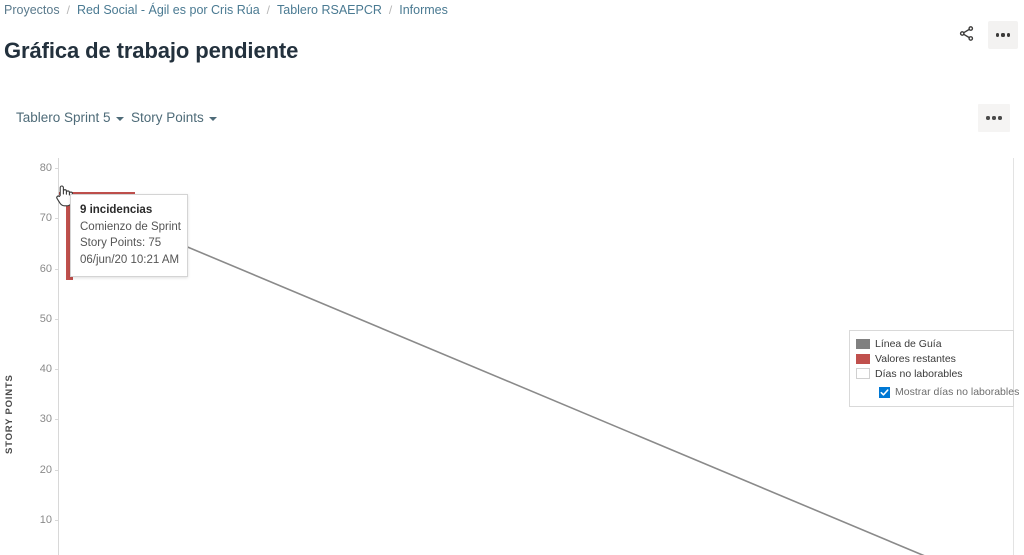 This screenshot has width=1024, height=555. I want to click on breadcrumb-item-project: Red Social - Ágil es por Cris Rúa, so click(168, 10).